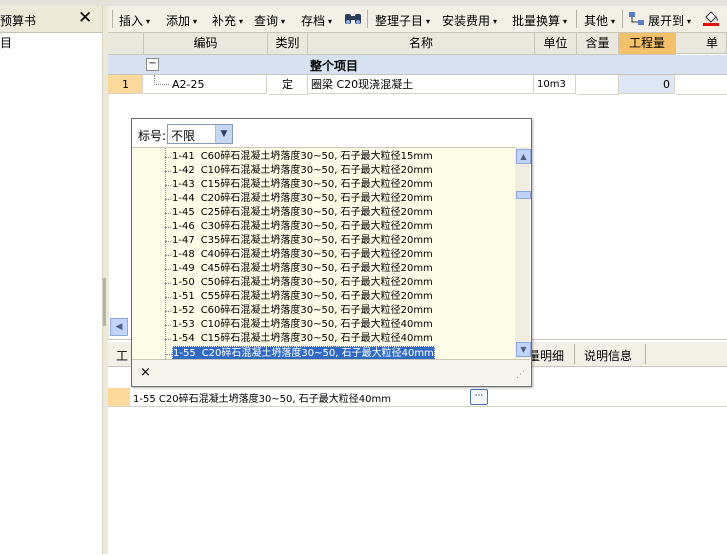 The height and width of the screenshot is (555, 727). I want to click on mix-list-item: 1-52 C60碎石混凝土坍落度30~50, 石子最大粒径20mm, so click(299, 311).